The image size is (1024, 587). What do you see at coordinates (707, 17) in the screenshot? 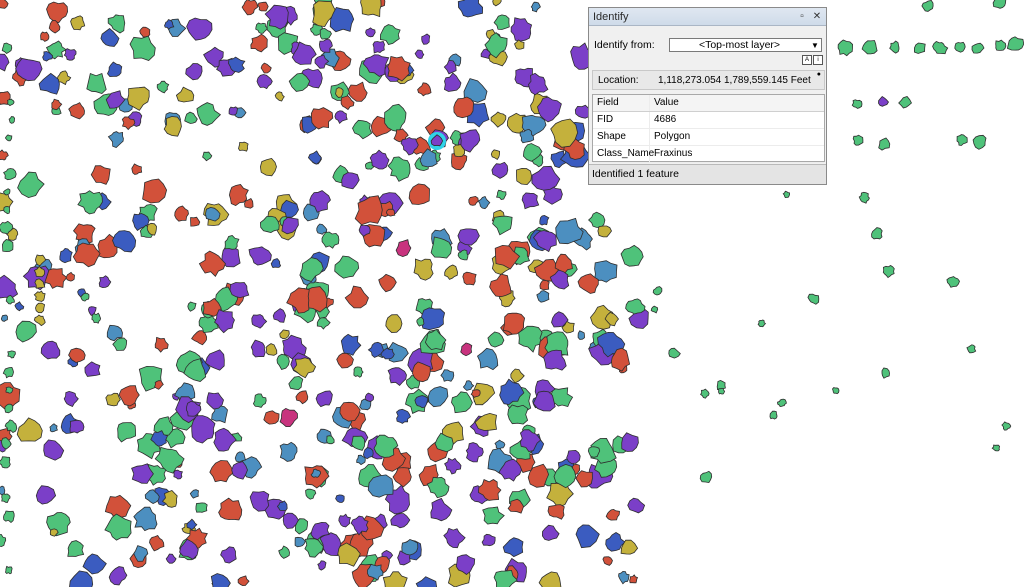
I see `identify-titlebar: Identify ▫ ✕` at bounding box center [707, 17].